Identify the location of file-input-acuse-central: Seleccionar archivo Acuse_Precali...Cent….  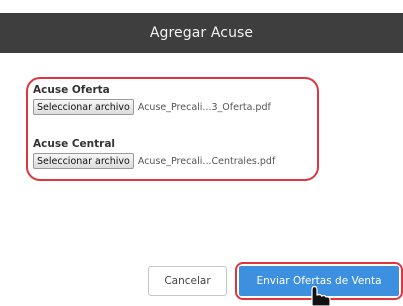
(154, 161).